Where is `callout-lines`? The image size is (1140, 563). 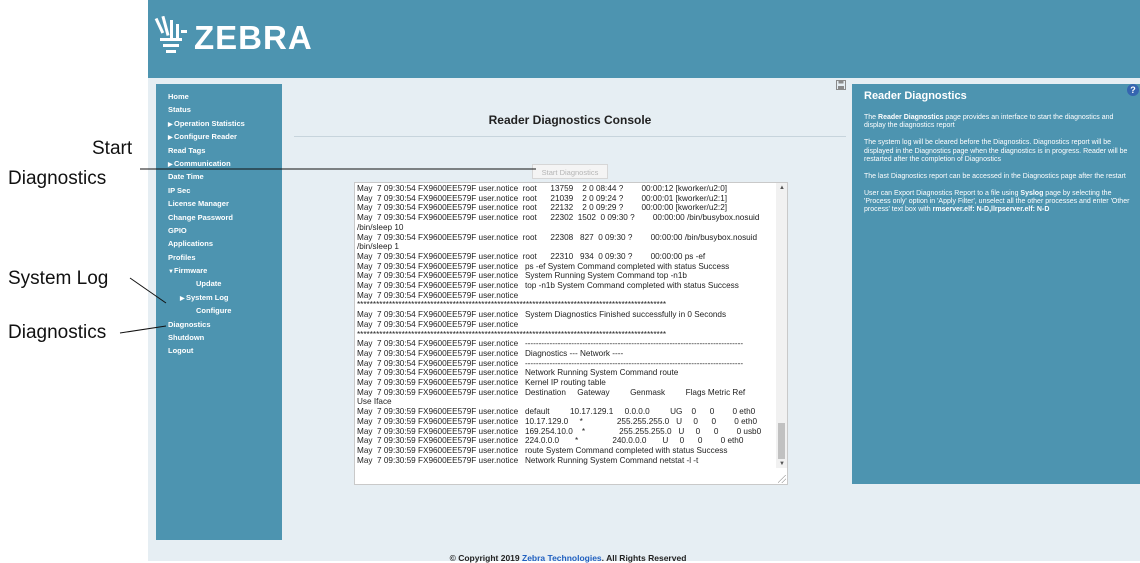
callout-lines is located at coordinates (327, 251).